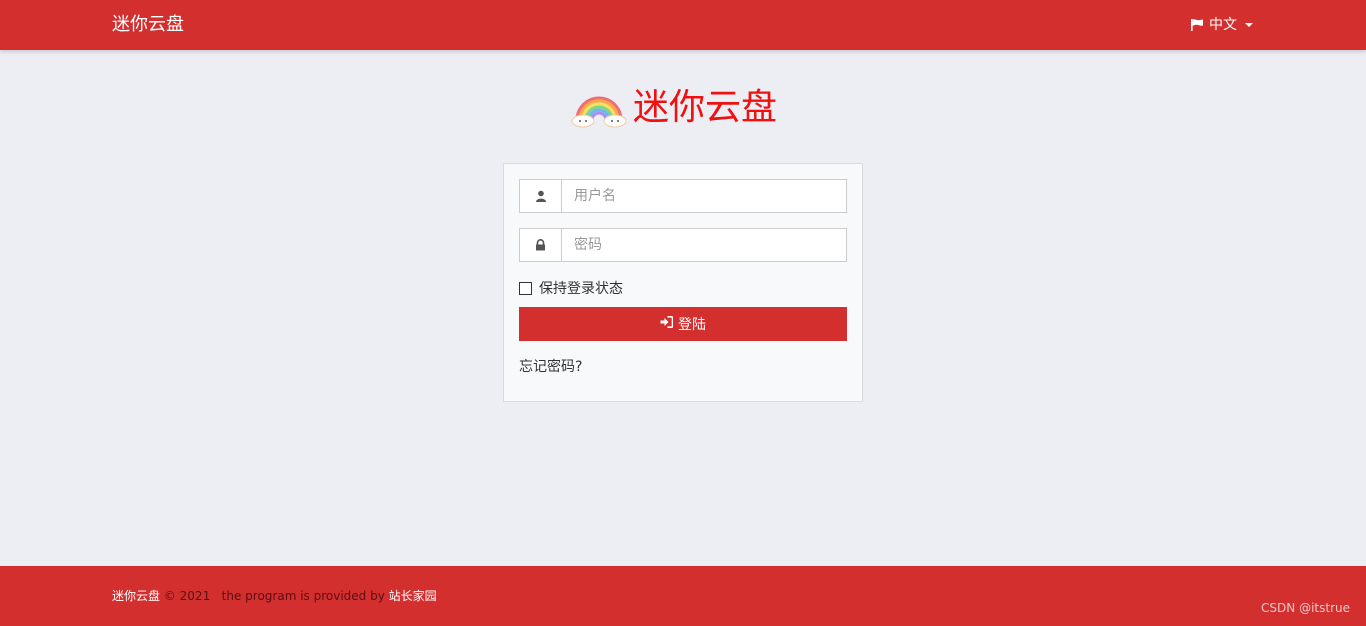  I want to click on rainbow-logo-icon, so click(599, 108).